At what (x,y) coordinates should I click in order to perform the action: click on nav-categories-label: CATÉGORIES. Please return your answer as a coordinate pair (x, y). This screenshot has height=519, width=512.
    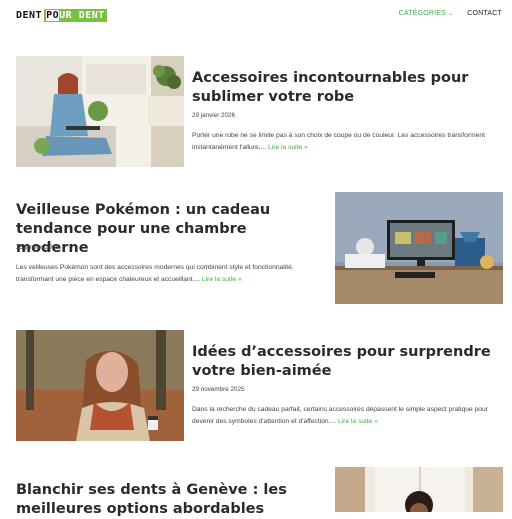
    Looking at the image, I should click on (422, 13).